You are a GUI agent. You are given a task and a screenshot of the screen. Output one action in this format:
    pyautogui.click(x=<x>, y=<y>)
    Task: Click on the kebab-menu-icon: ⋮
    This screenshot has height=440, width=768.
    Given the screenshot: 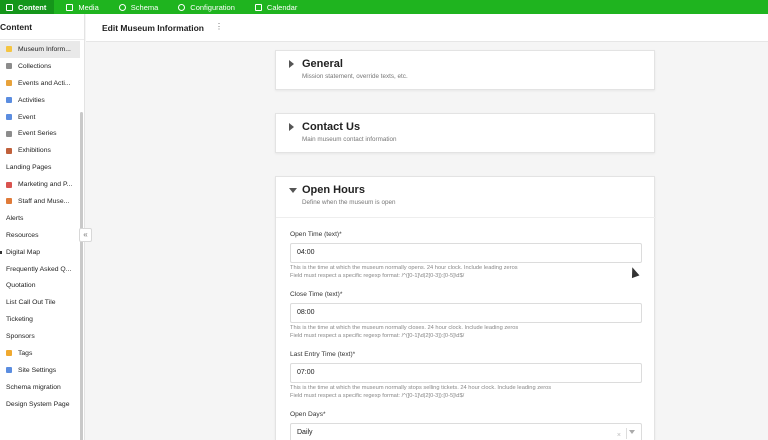 What is the action you would take?
    pyautogui.click(x=219, y=26)
    